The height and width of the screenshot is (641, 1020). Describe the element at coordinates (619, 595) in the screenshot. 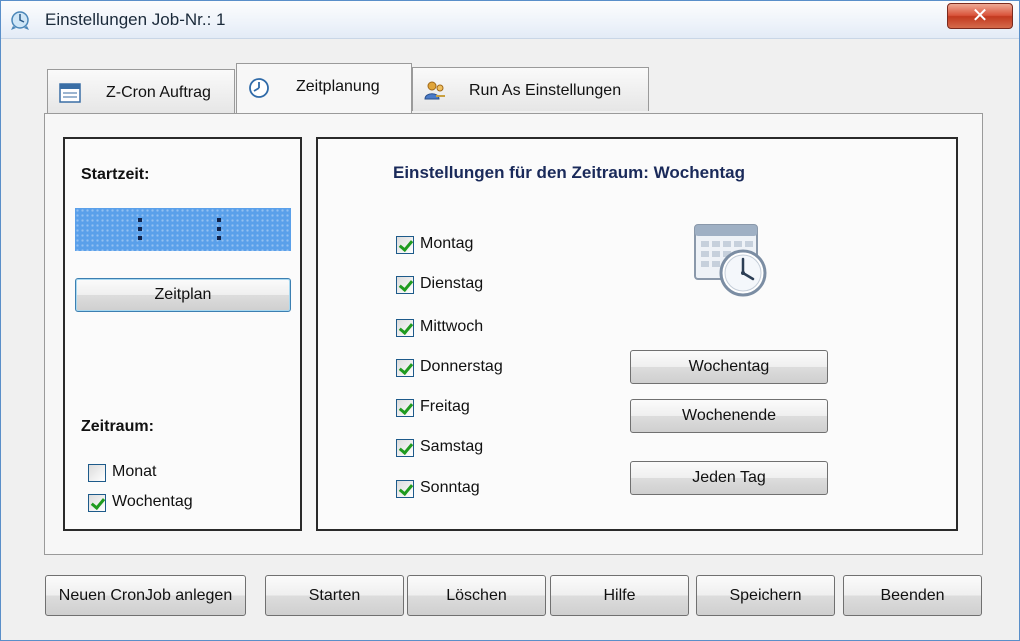

I see `help-button: Hilfe` at that location.